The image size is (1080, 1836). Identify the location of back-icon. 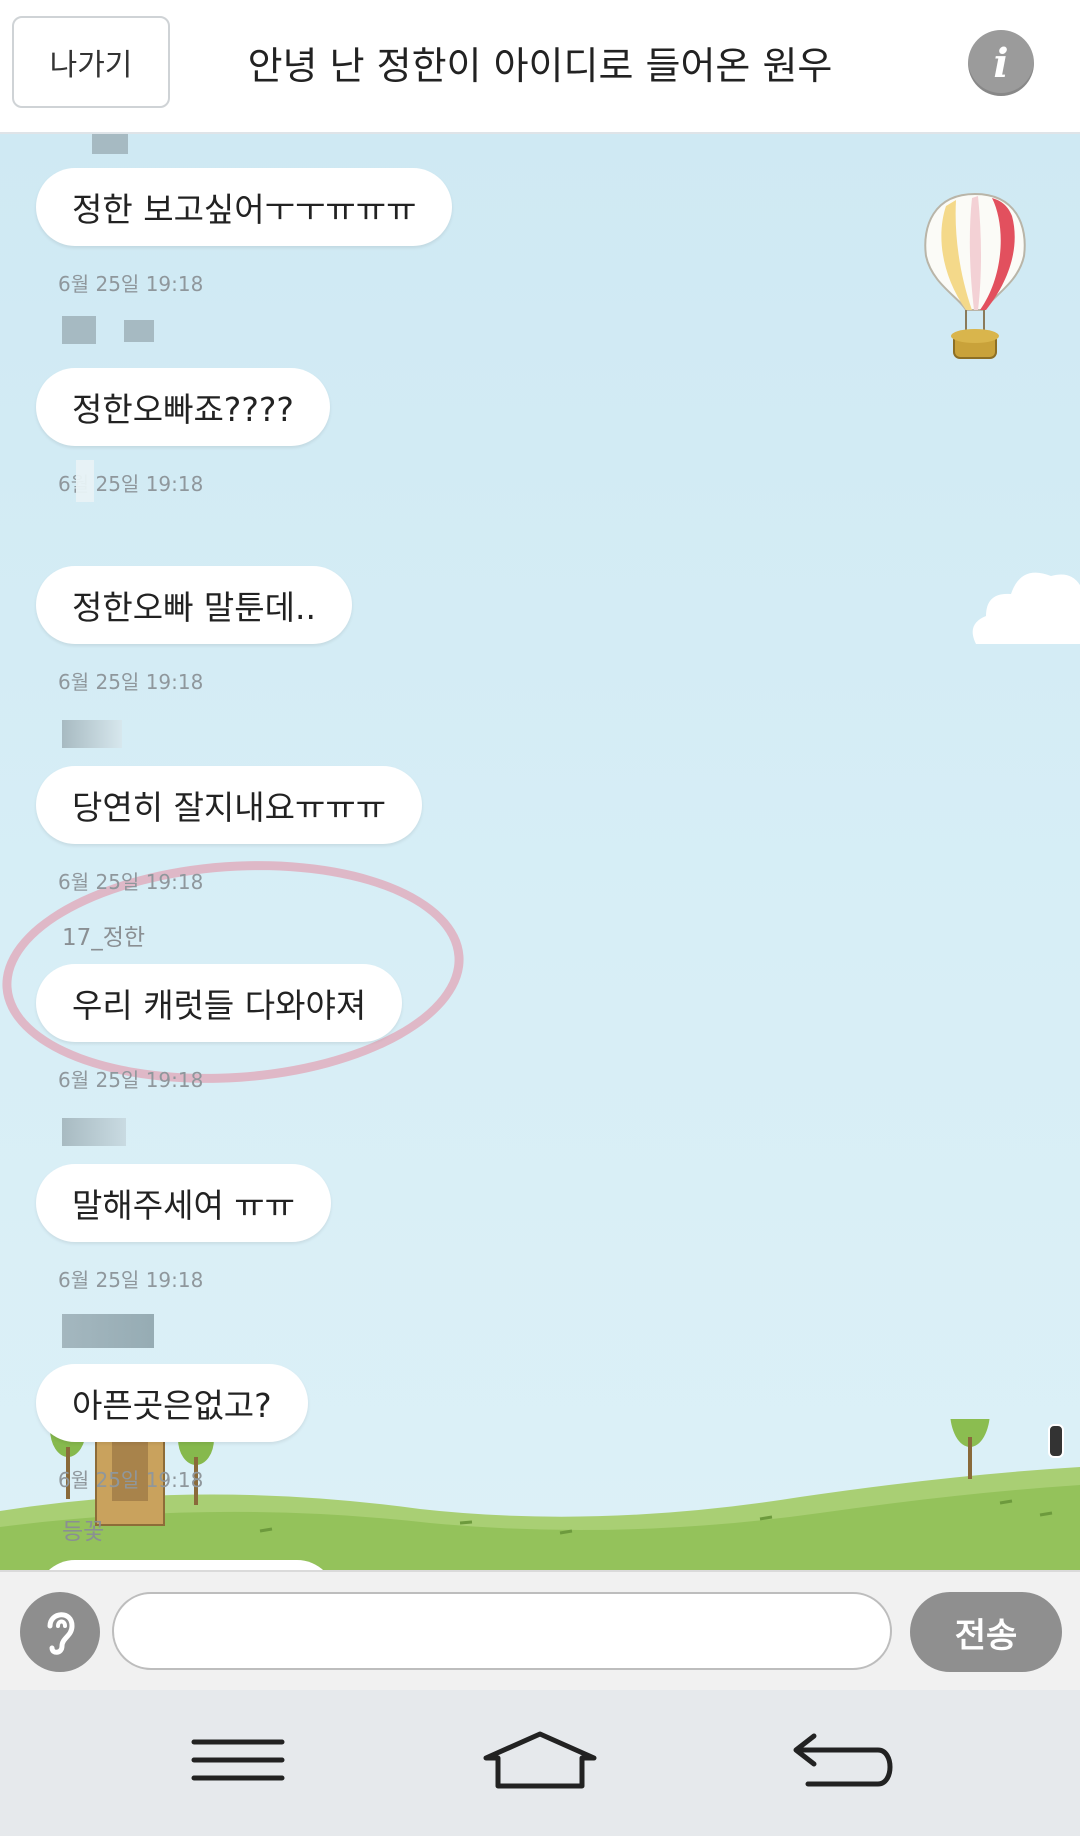
(845, 1760).